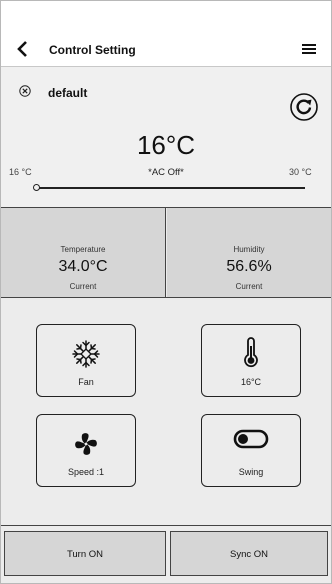 The height and width of the screenshot is (584, 332). What do you see at coordinates (86, 382) in the screenshot?
I see `tile-label: Fan` at bounding box center [86, 382].